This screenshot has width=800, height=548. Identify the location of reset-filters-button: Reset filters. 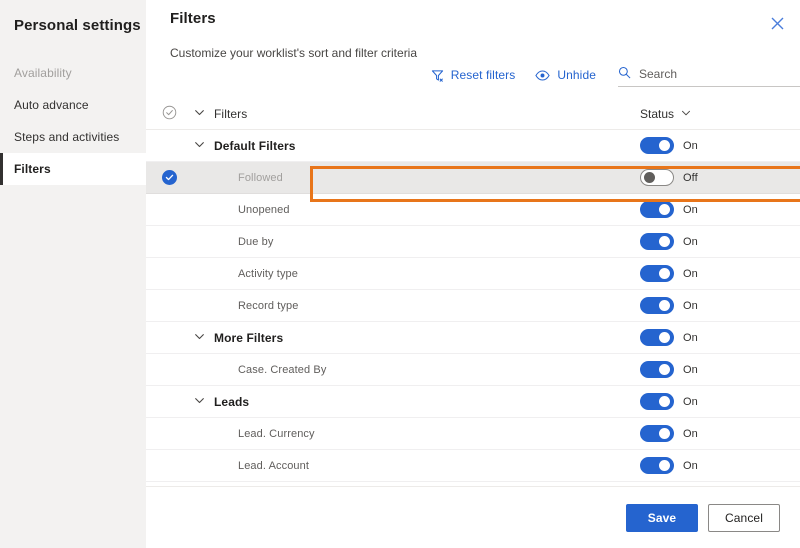
(473, 75).